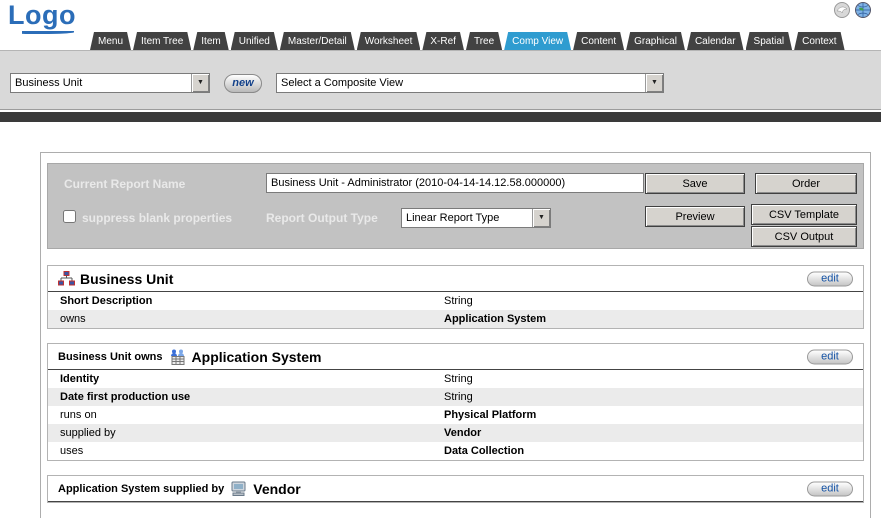  I want to click on tab-tree: Tree, so click(484, 41).